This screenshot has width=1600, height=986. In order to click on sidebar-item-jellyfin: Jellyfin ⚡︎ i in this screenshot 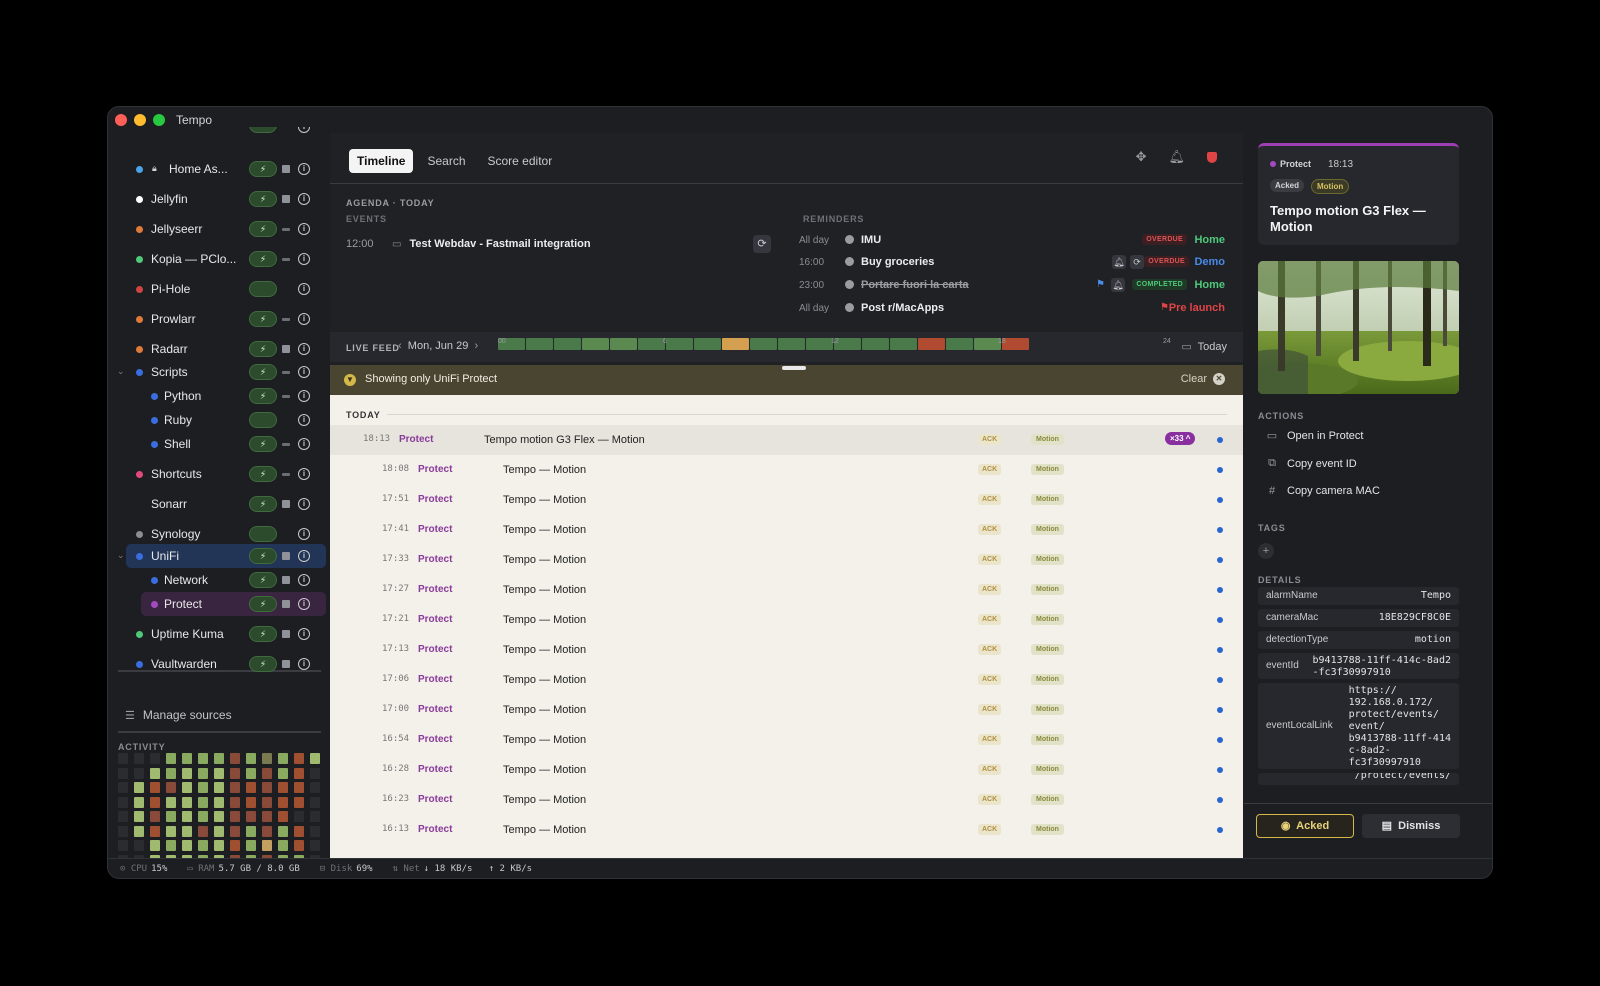, I will do `click(218, 199)`.